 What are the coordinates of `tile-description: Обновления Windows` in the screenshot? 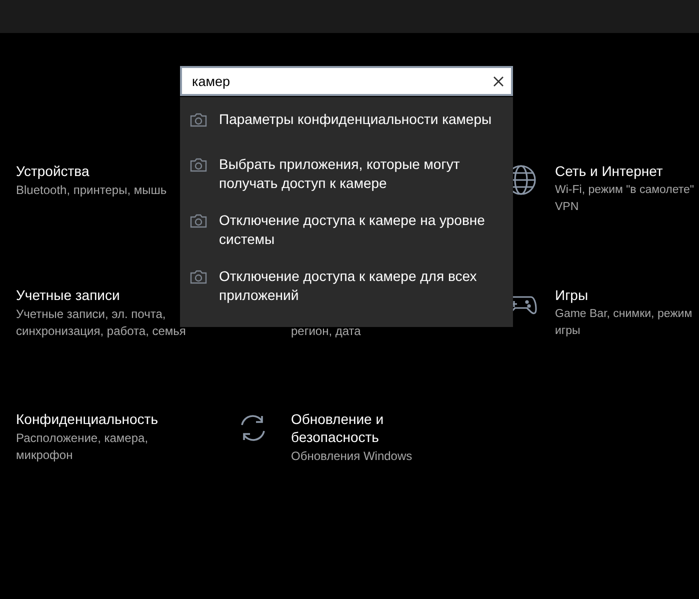 It's located at (351, 456).